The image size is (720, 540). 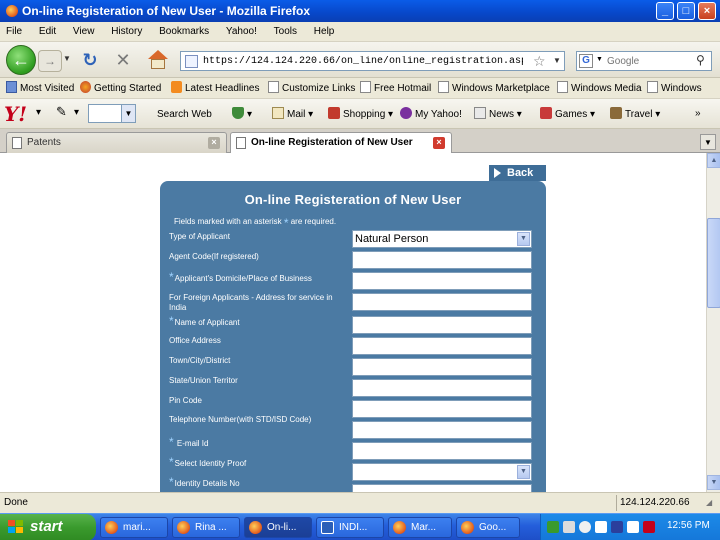 What do you see at coordinates (442, 281) in the screenshot?
I see `domicile-input` at bounding box center [442, 281].